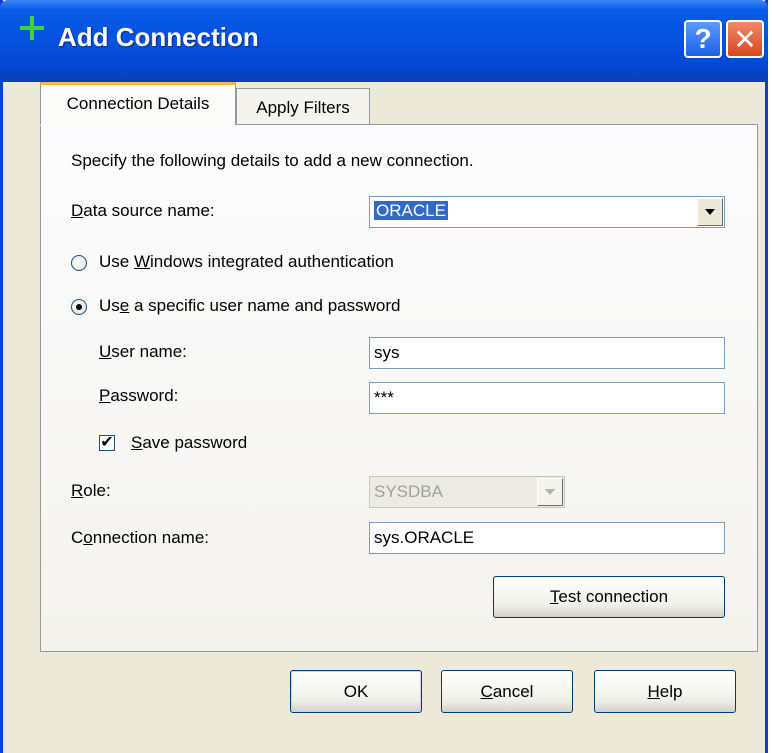 This screenshot has height=753, width=772. I want to click on password-label: Password:, so click(139, 395).